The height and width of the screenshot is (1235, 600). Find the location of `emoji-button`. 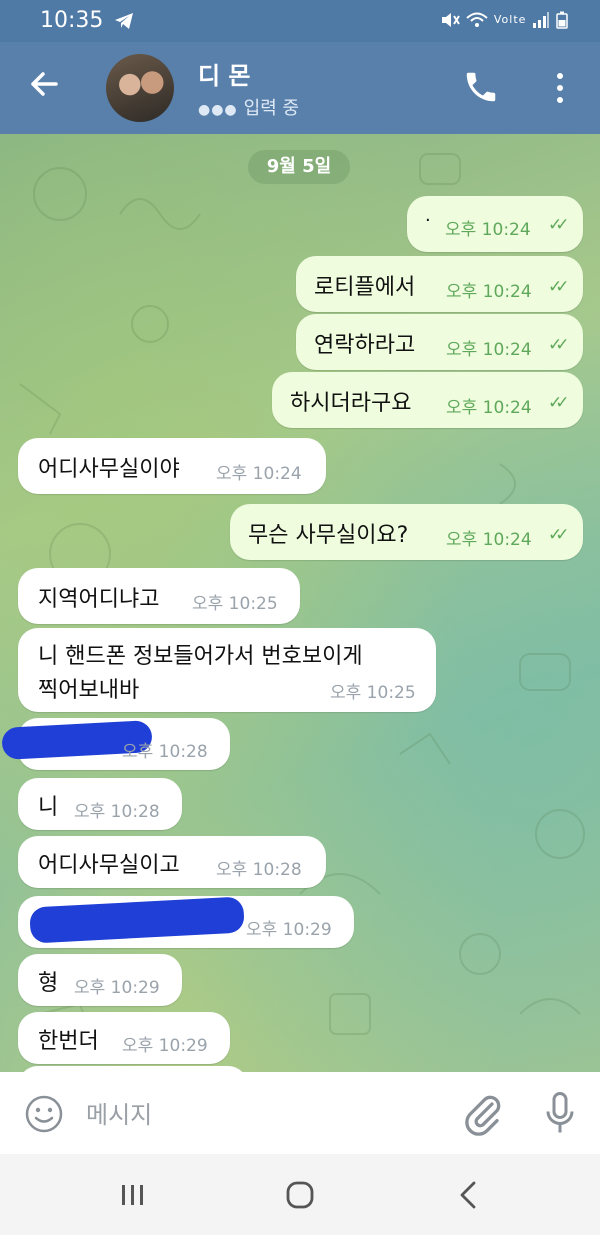

emoji-button is located at coordinates (44, 1114).